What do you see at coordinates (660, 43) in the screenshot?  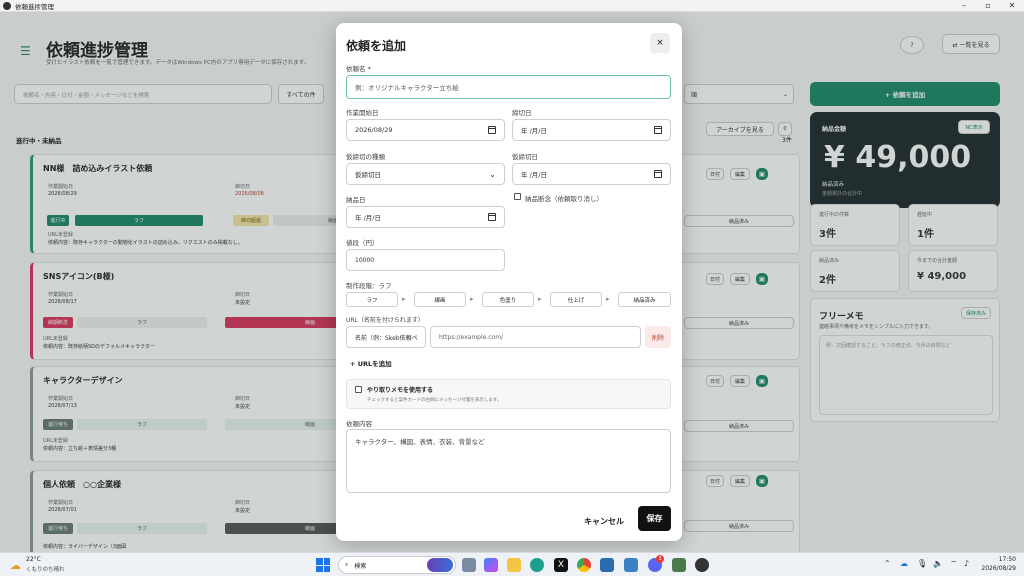 I see `close-icon: ×` at bounding box center [660, 43].